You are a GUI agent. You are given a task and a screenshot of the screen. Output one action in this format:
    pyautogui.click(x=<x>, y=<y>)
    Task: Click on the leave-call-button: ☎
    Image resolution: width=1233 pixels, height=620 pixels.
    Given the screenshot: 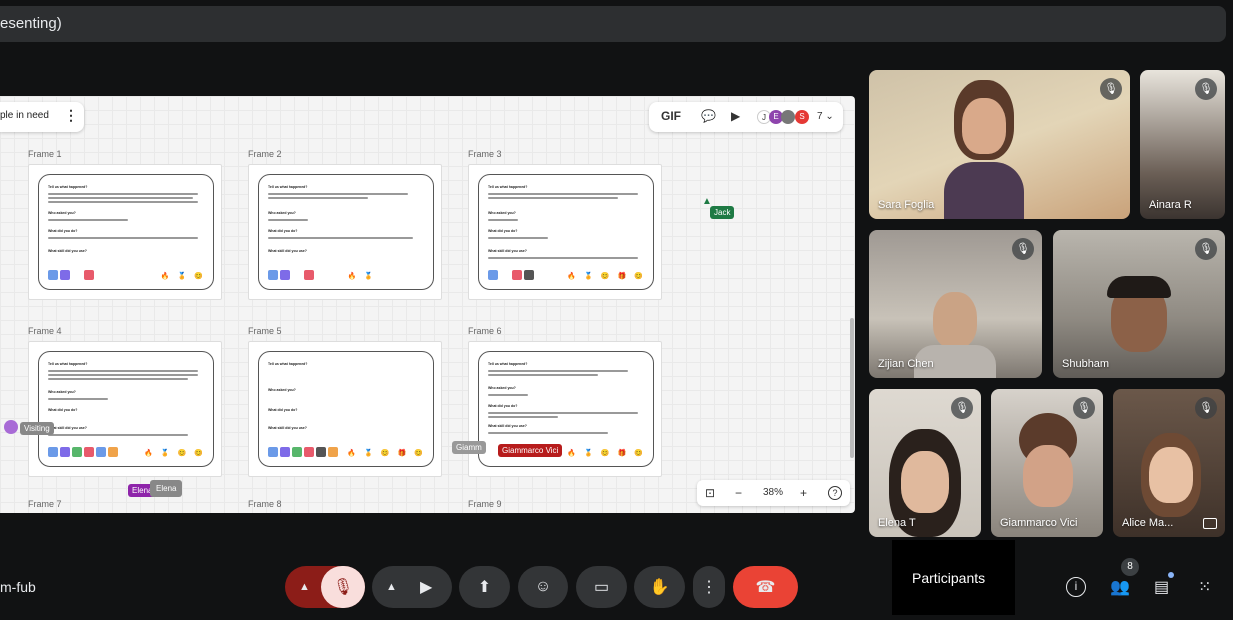 What is the action you would take?
    pyautogui.click(x=765, y=587)
    